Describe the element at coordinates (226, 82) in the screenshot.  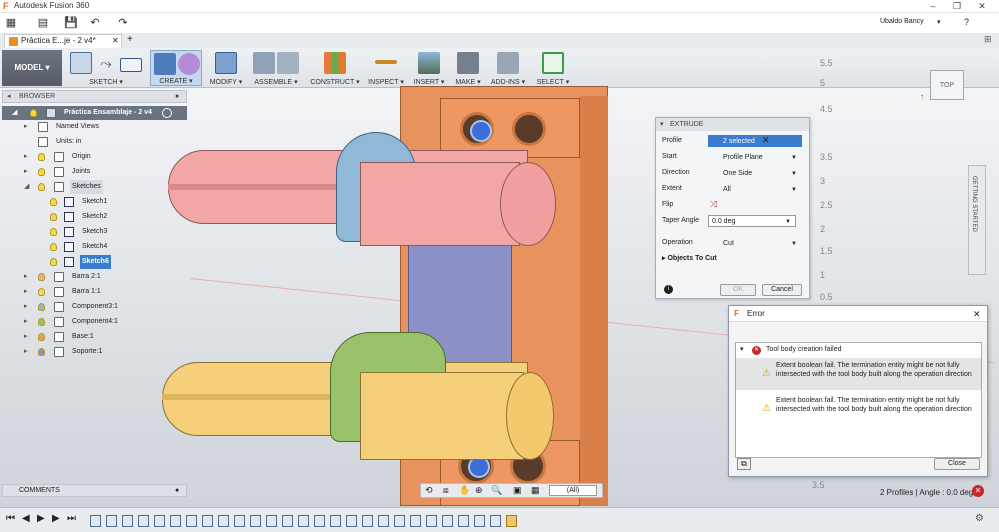
I see `modify-menu: MODIFY ▾` at that location.